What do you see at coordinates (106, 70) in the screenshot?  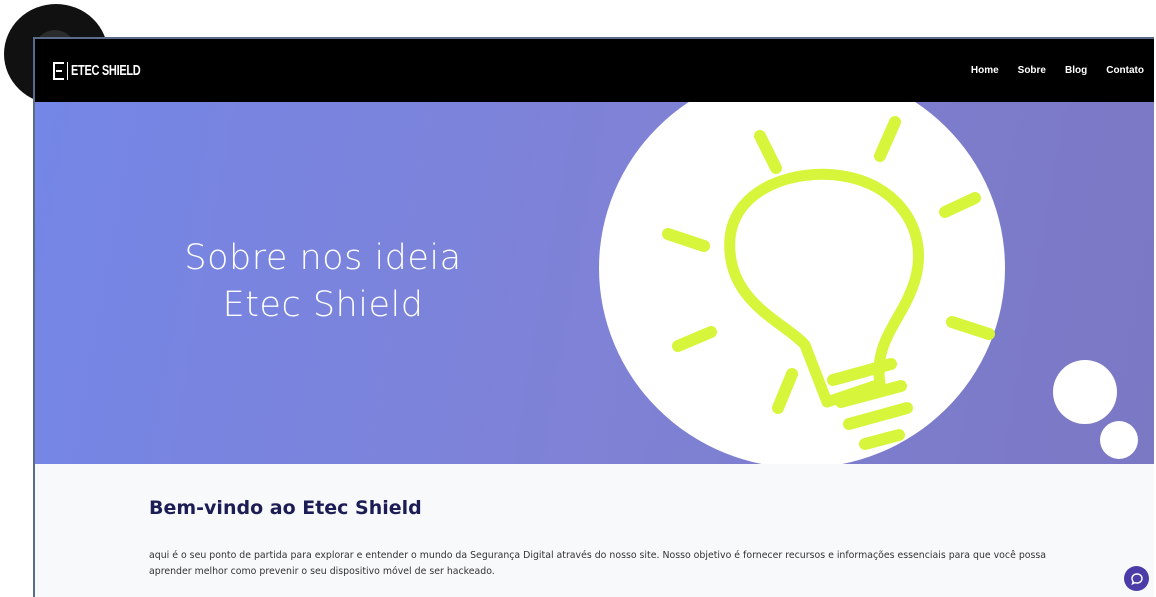 I see `logo-text: ETEC SHIELD` at bounding box center [106, 70].